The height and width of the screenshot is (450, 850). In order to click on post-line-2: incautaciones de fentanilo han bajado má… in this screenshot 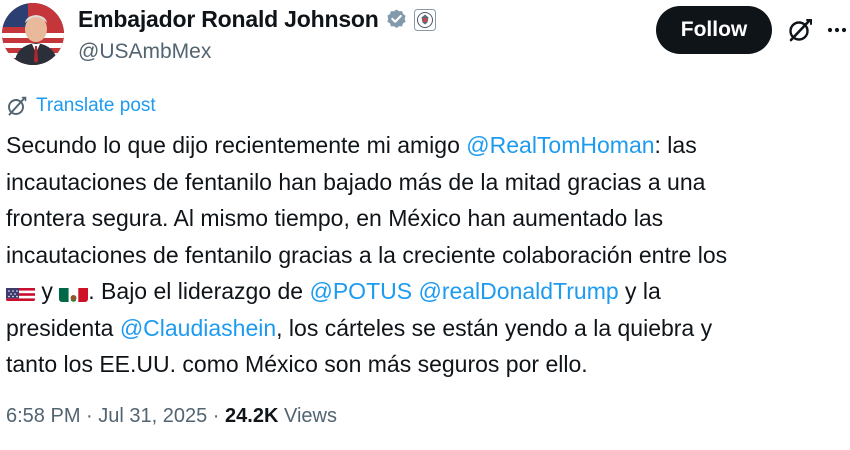, I will do `click(356, 181)`.